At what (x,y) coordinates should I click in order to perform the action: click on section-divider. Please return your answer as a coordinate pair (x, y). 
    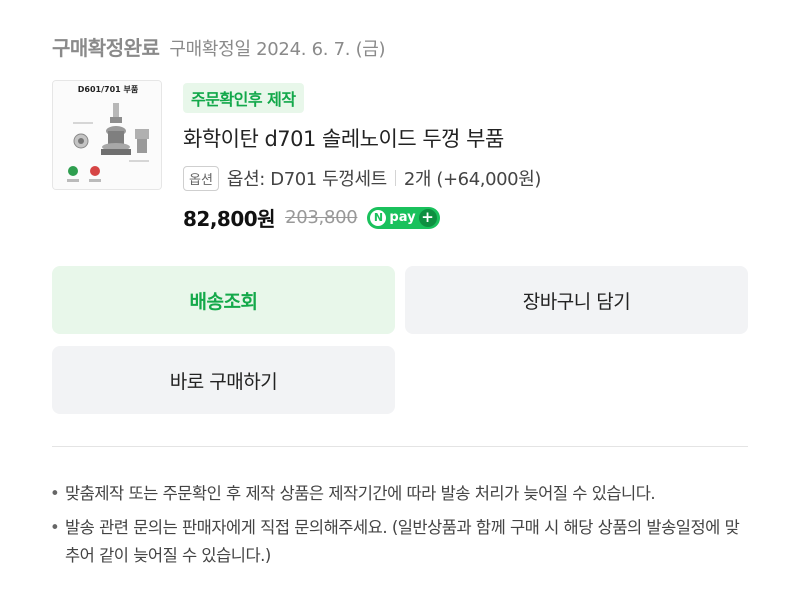
    Looking at the image, I should click on (400, 446).